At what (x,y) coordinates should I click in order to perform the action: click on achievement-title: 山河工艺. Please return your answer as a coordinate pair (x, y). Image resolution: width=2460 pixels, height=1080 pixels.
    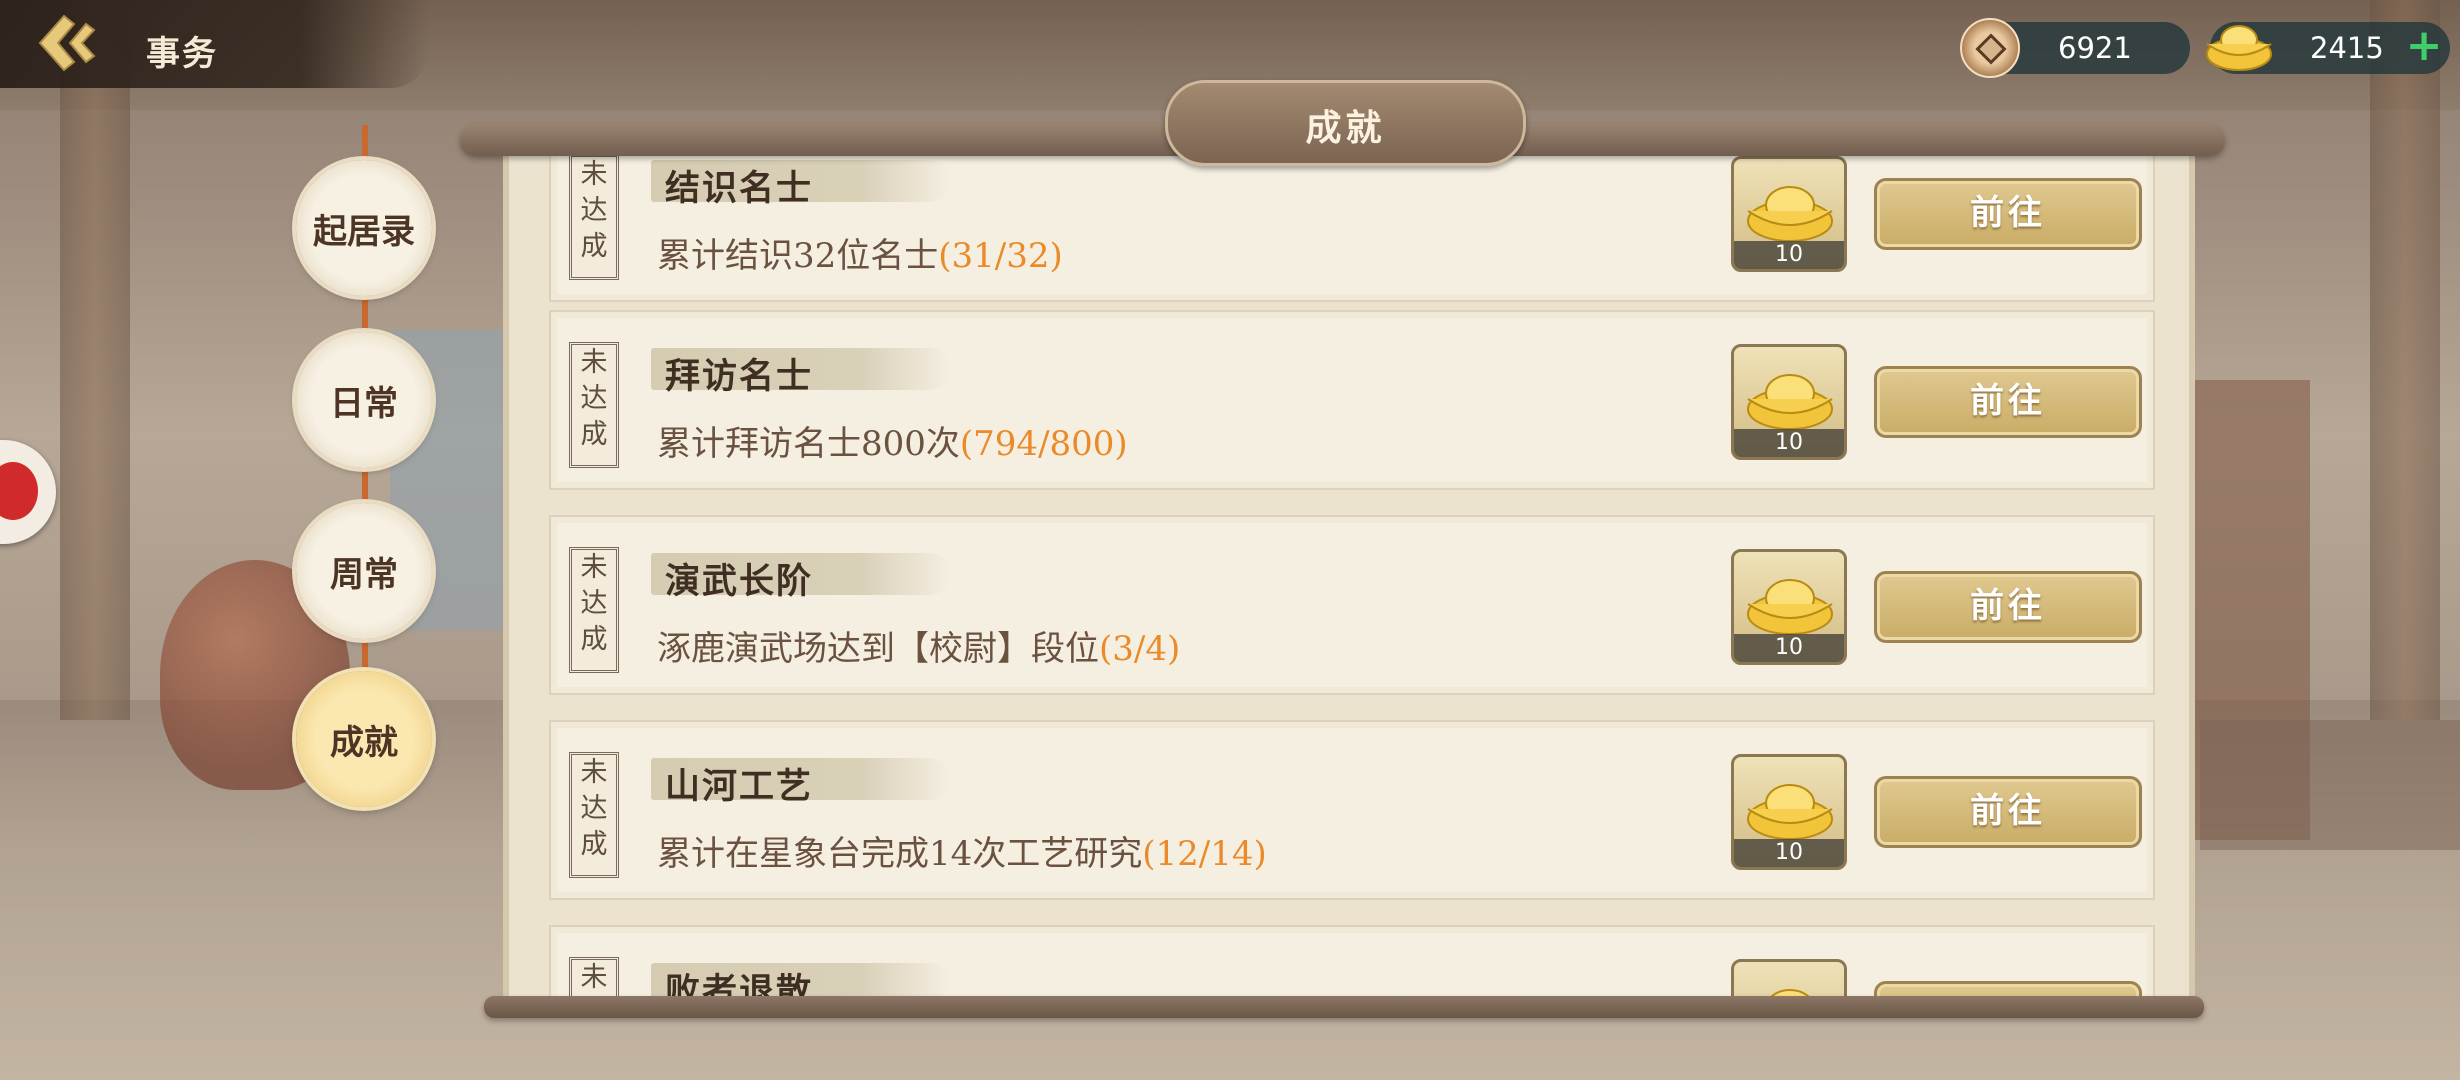
    Looking at the image, I should click on (739, 786).